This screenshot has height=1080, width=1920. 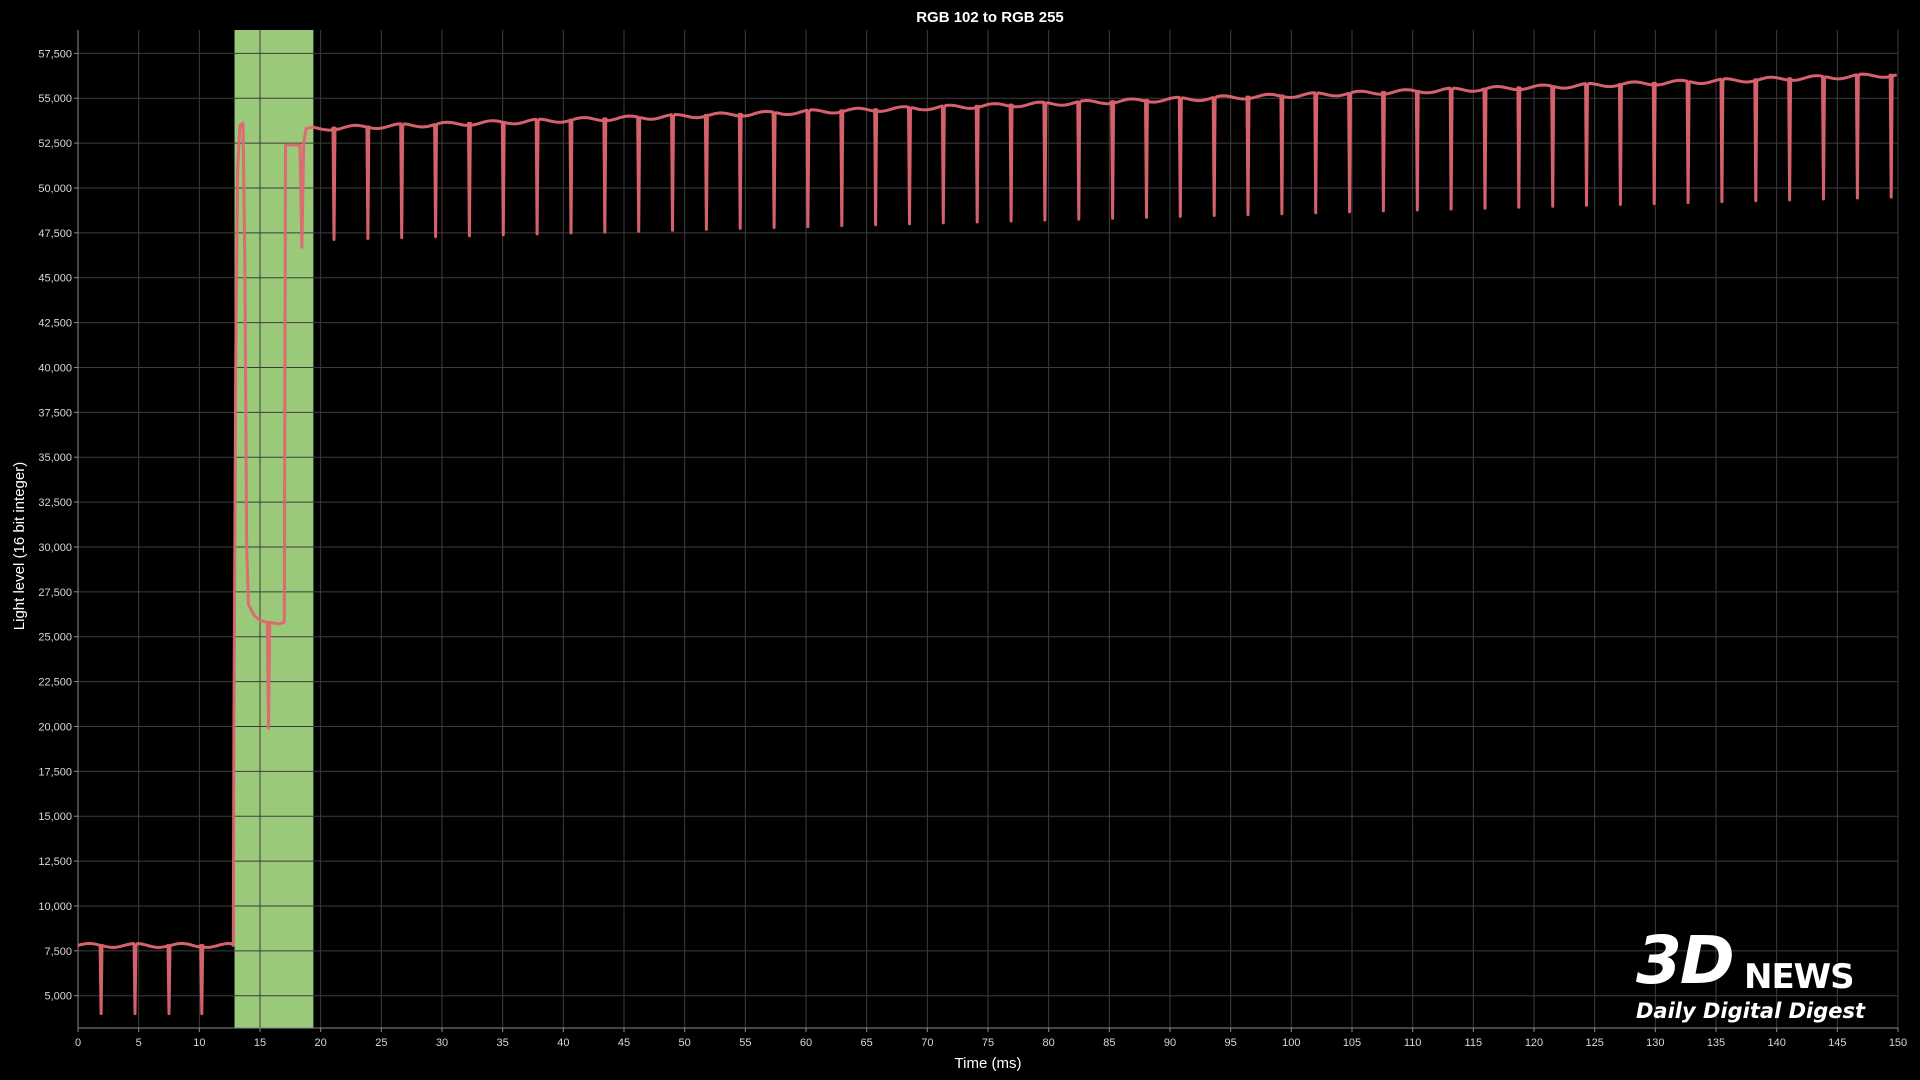 I want to click on x-tick-label: 35, so click(x=503, y=1043).